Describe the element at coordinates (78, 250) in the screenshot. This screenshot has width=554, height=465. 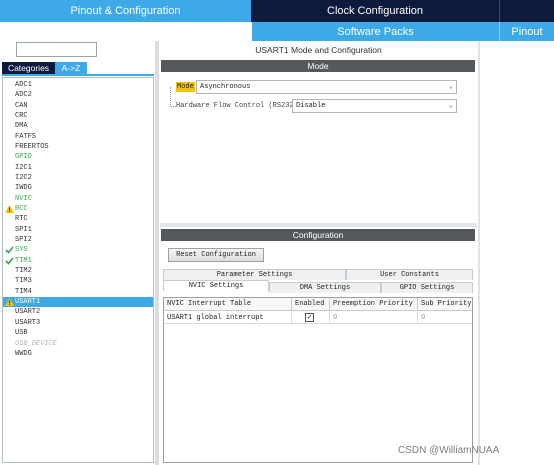
I see `list-item: SYS` at that location.